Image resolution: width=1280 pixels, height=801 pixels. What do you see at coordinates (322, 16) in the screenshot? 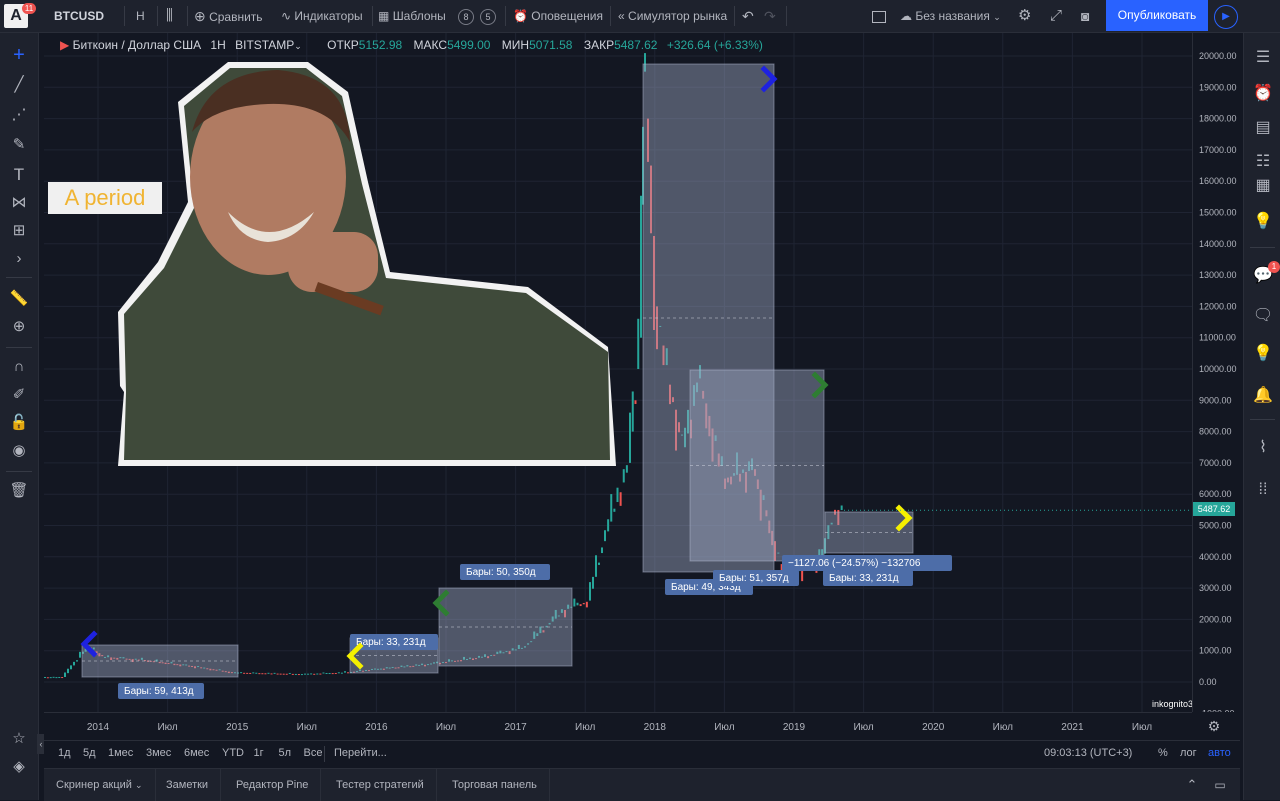
I see `indicators-button: ∿ Индикаторы` at bounding box center [322, 16].